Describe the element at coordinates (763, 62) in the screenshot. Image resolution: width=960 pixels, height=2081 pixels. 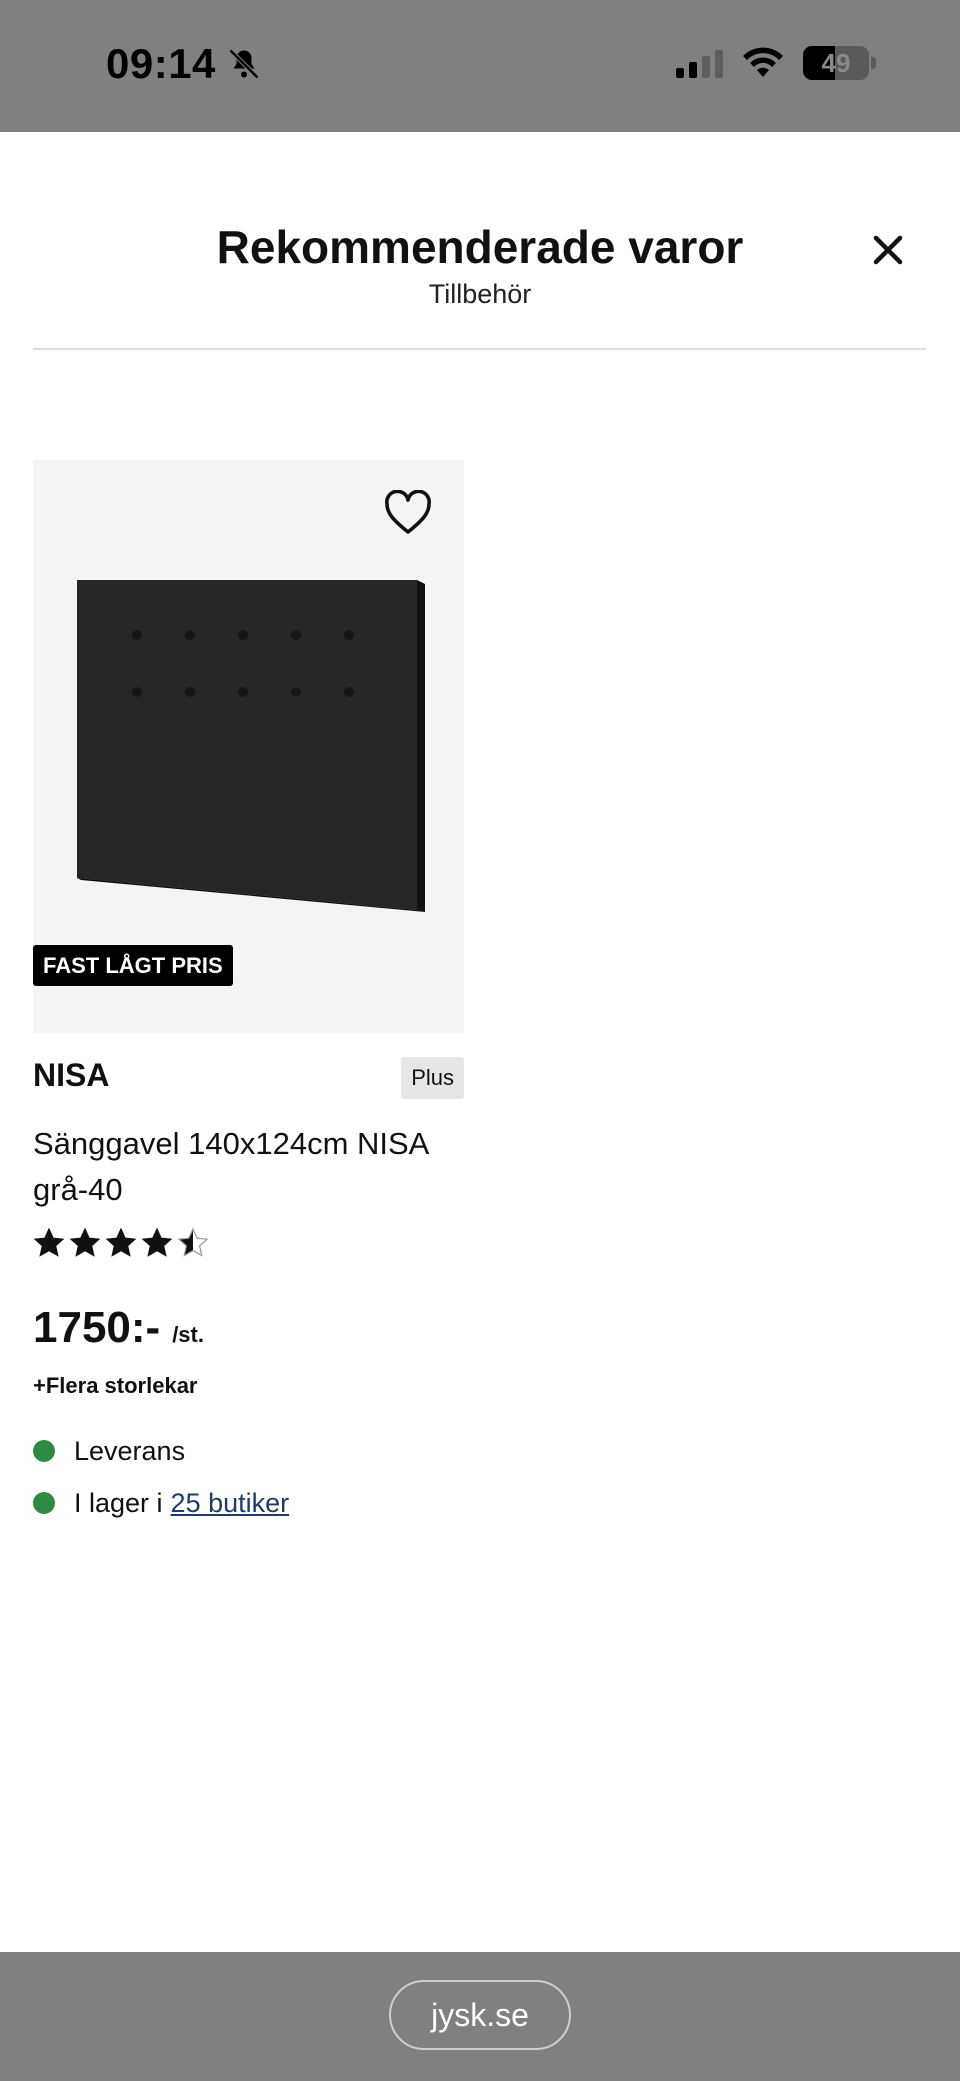
I see `wifi-icon` at that location.